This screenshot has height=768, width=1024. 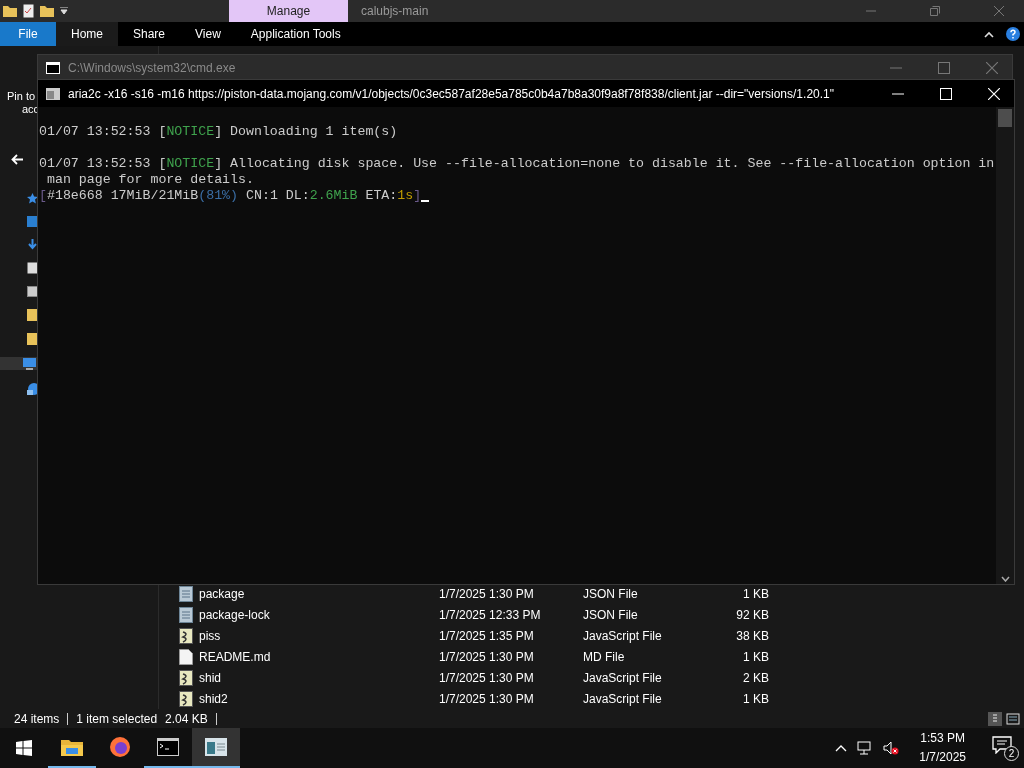 What do you see at coordinates (451, 93) in the screenshot?
I see `window-title: aria2c -x16 -s16 -m16 https://piston-data.mojang.com/v1/objects/0c3ec587af28e5a785c0b4a7b8a30f9a8f78f838/client.jar --dir="versions/1.20.1"` at bounding box center [451, 93].